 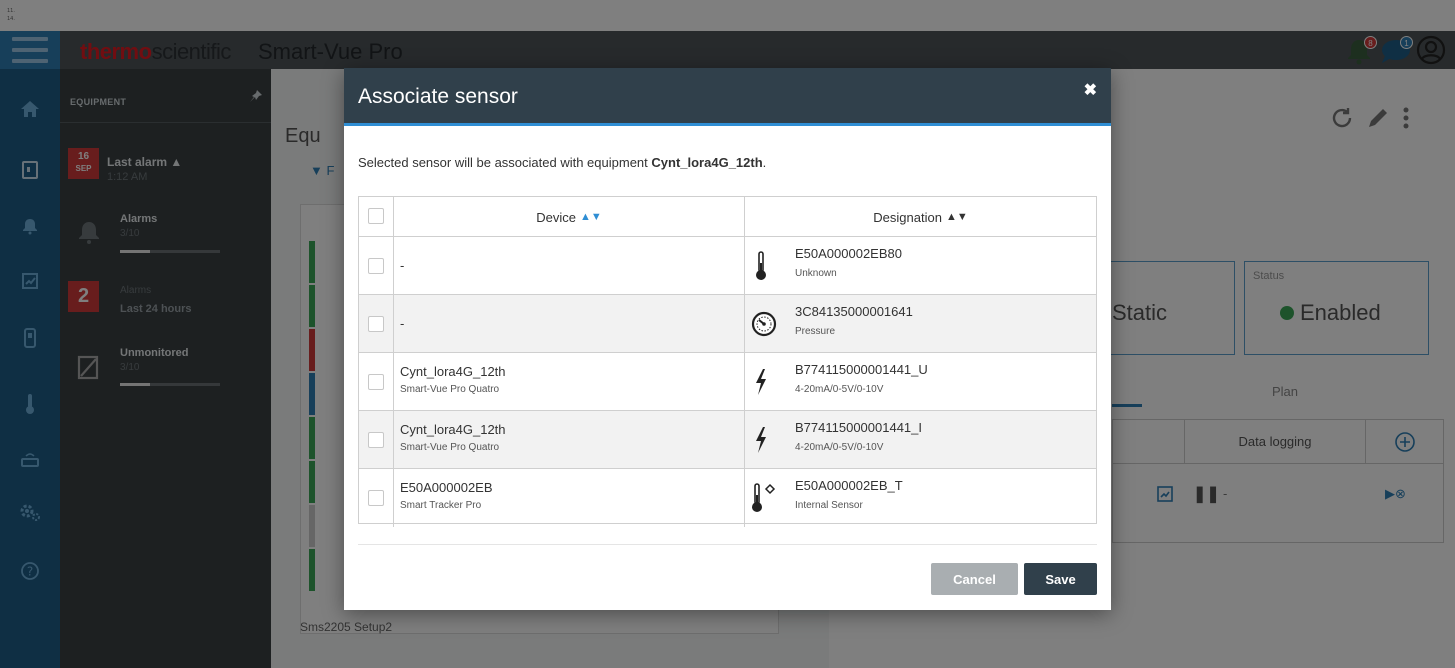 What do you see at coordinates (815, 331) in the screenshot?
I see `designation-type: Pressure` at bounding box center [815, 331].